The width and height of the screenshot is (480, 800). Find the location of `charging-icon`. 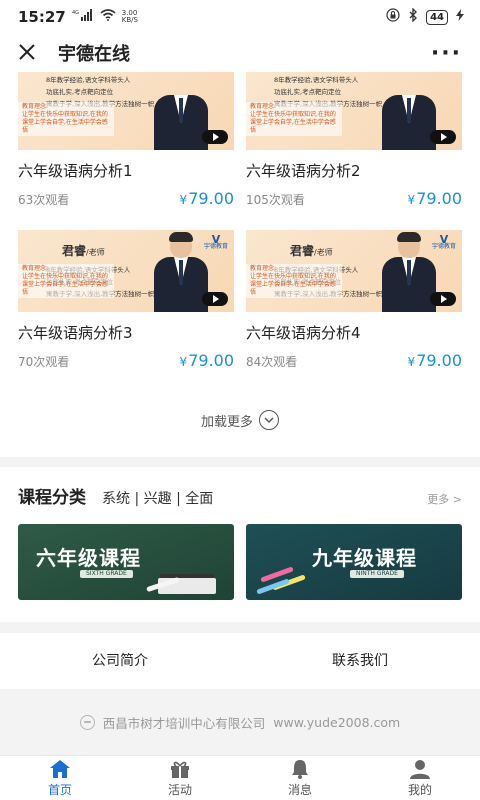

charging-icon is located at coordinates (460, 17).